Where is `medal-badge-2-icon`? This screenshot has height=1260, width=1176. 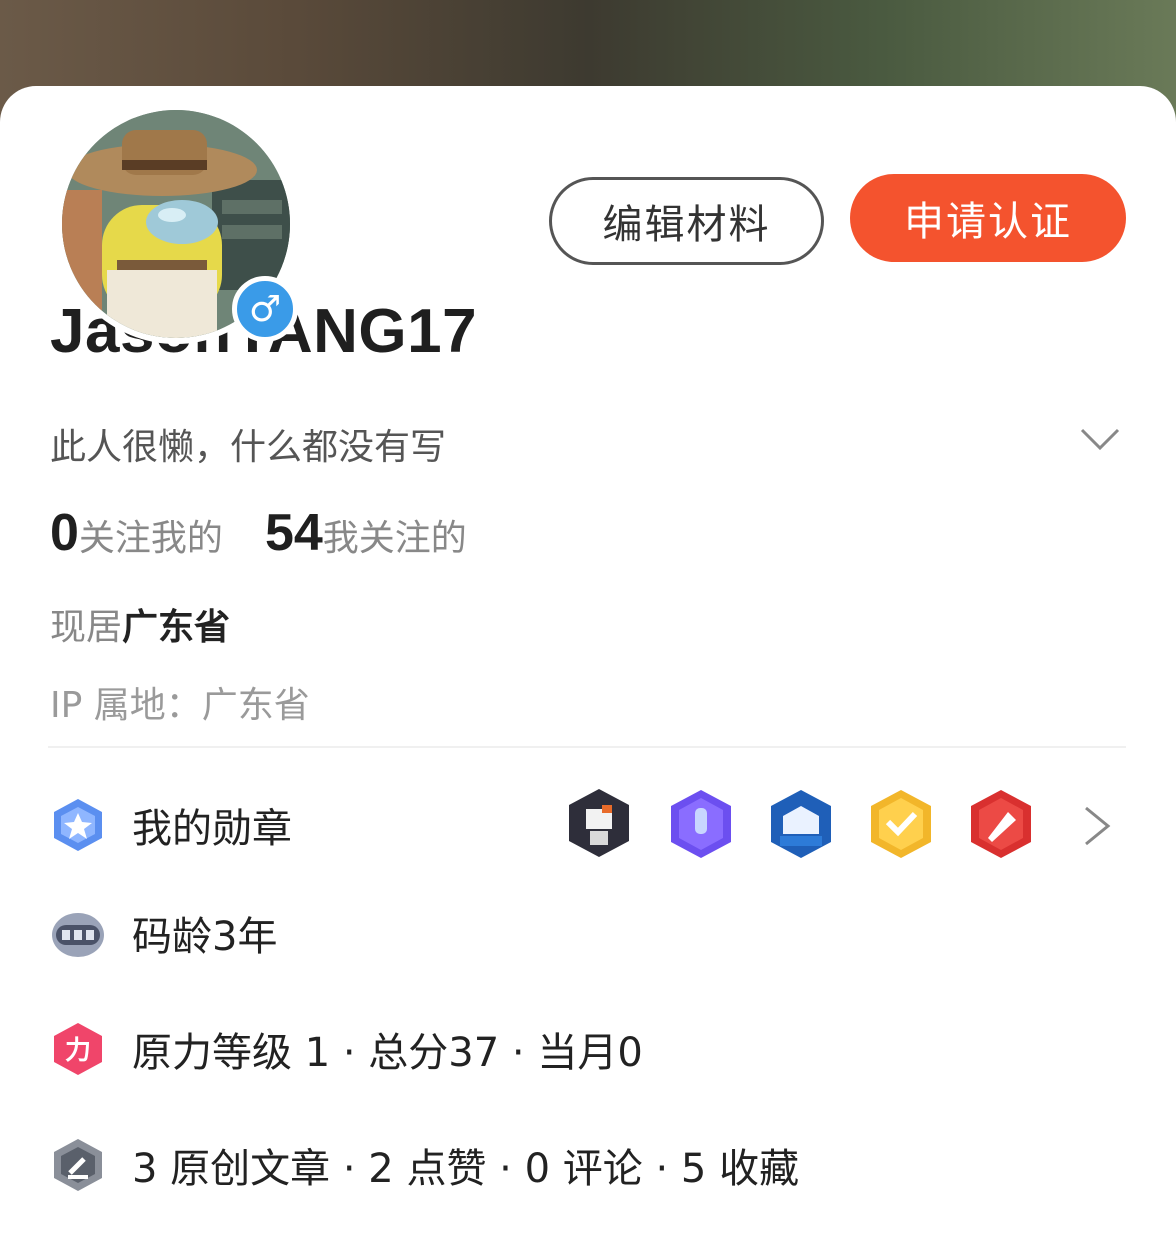
medal-badge-2-icon is located at coordinates (701, 824).